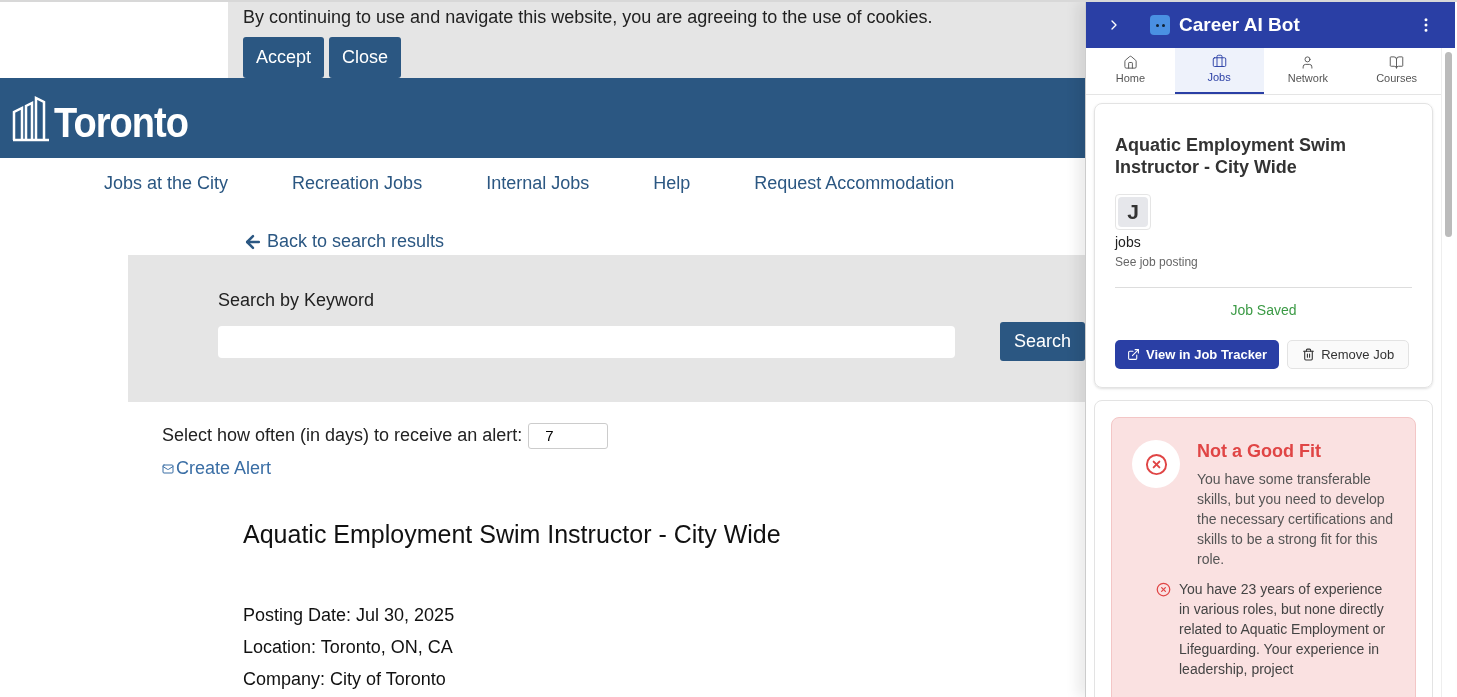 Image resolution: width=1457 pixels, height=697 pixels. I want to click on job-detail: Posting Date: Jul 30, 2025, so click(349, 614).